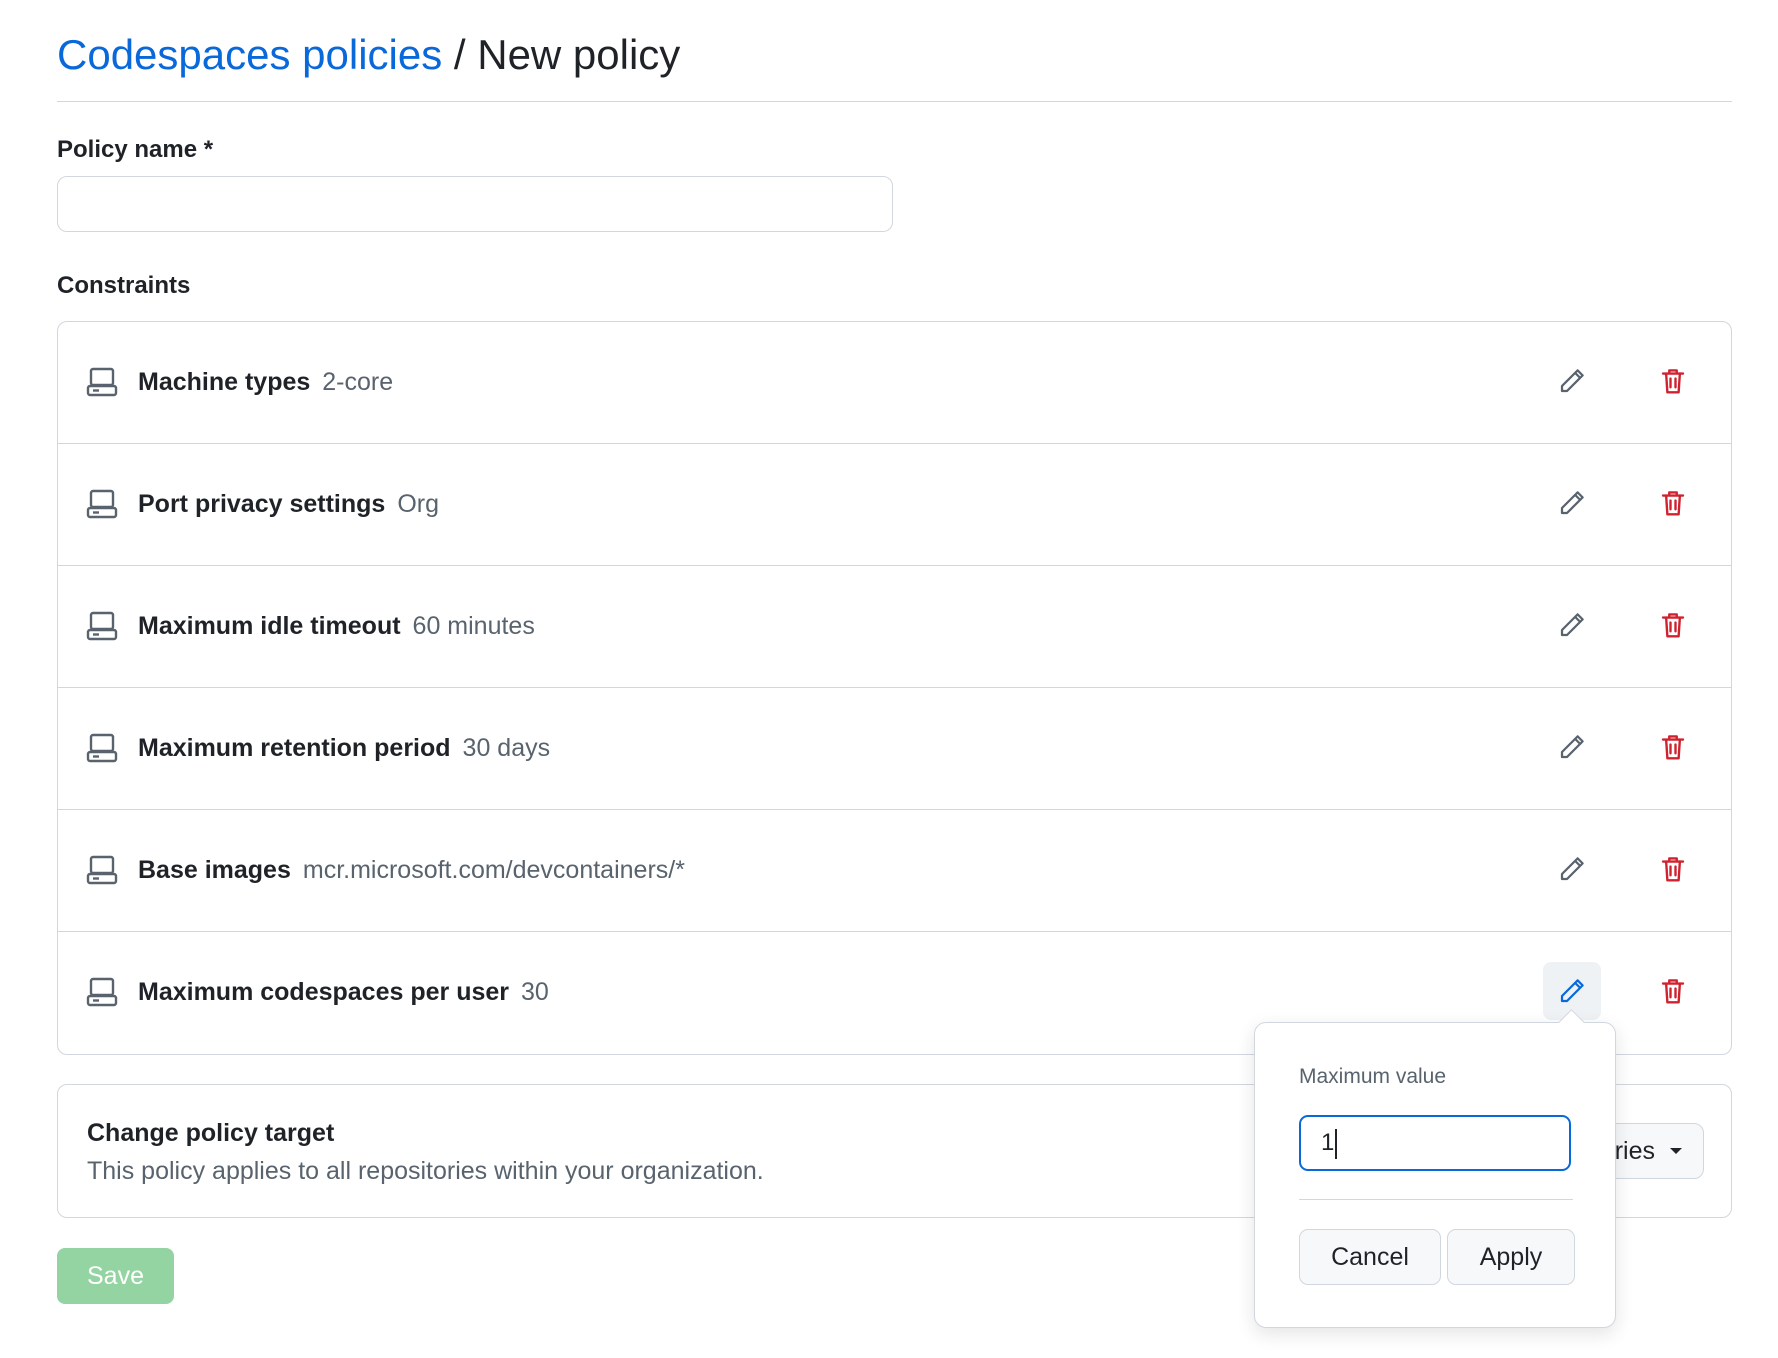 The image size is (1778, 1358). What do you see at coordinates (1328, 1142) in the screenshot?
I see `max-value-text: 1` at bounding box center [1328, 1142].